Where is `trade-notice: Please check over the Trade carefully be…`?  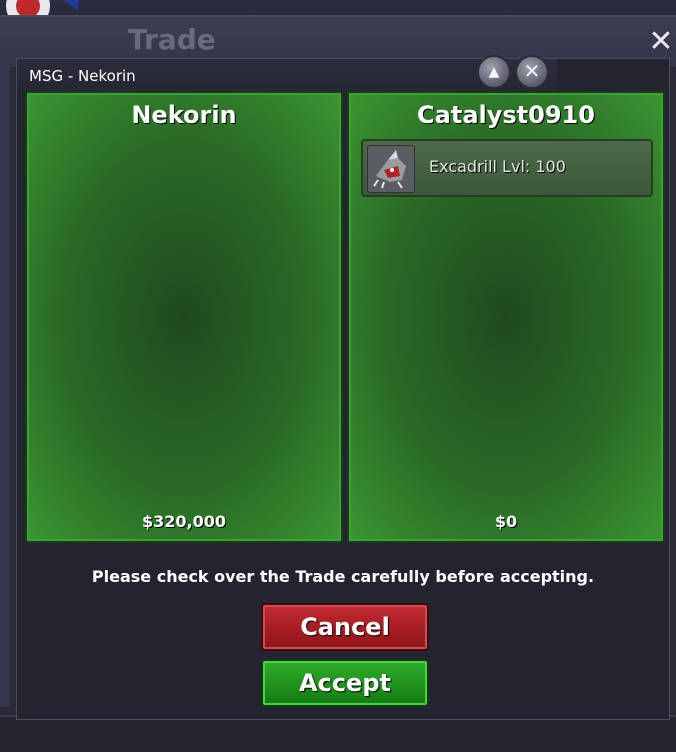
trade-notice: Please check over the Trade carefully be… is located at coordinates (343, 576).